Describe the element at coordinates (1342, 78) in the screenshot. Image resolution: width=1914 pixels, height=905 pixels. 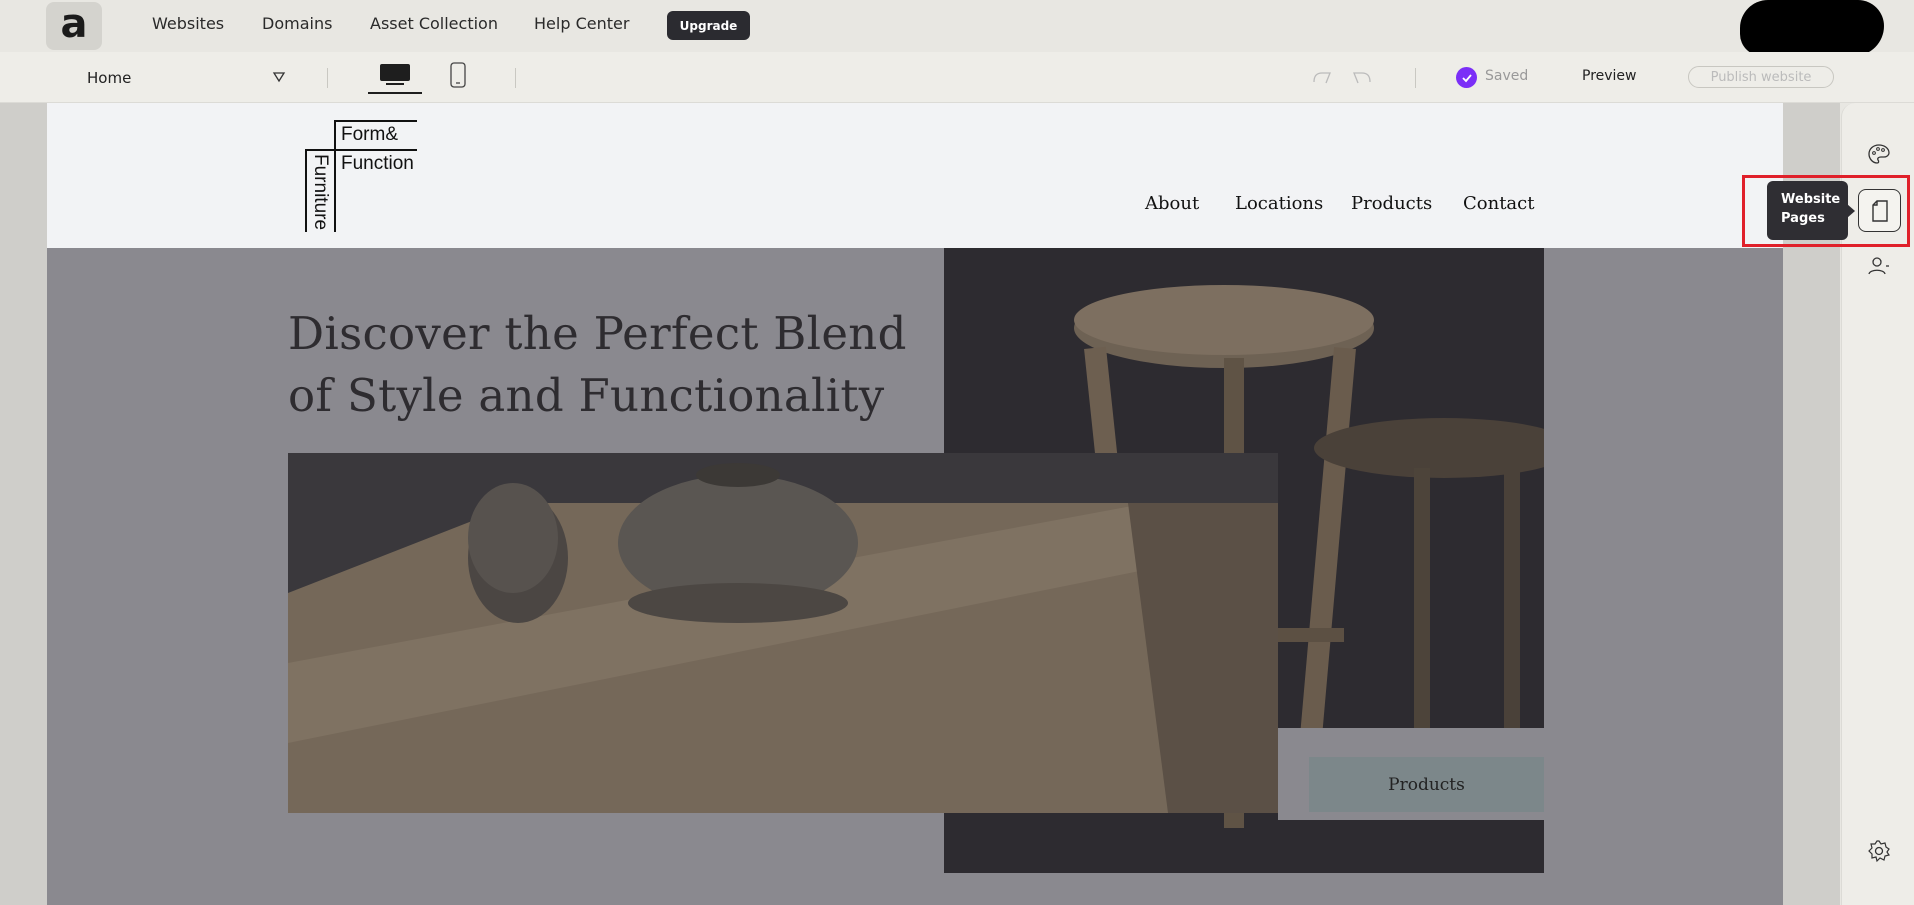
I see `undo-redo-icons` at that location.